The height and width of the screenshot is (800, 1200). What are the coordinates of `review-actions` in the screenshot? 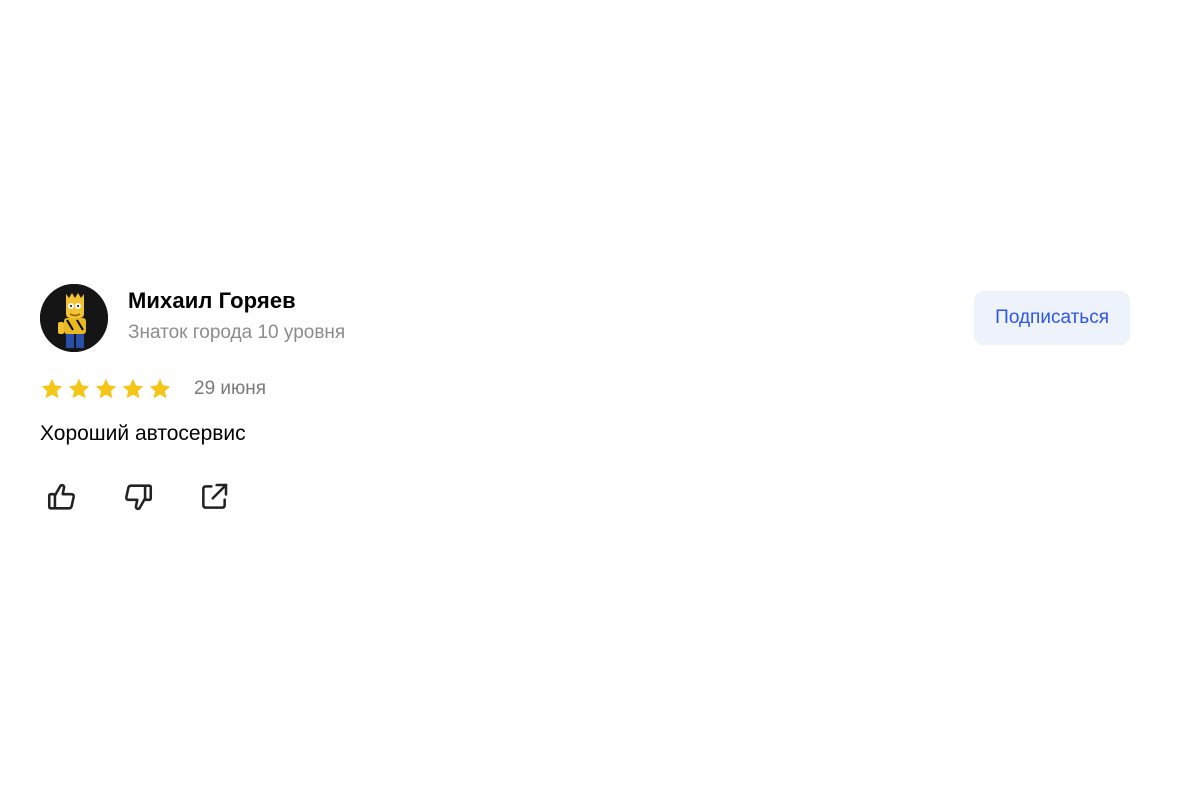 It's located at (585, 497).